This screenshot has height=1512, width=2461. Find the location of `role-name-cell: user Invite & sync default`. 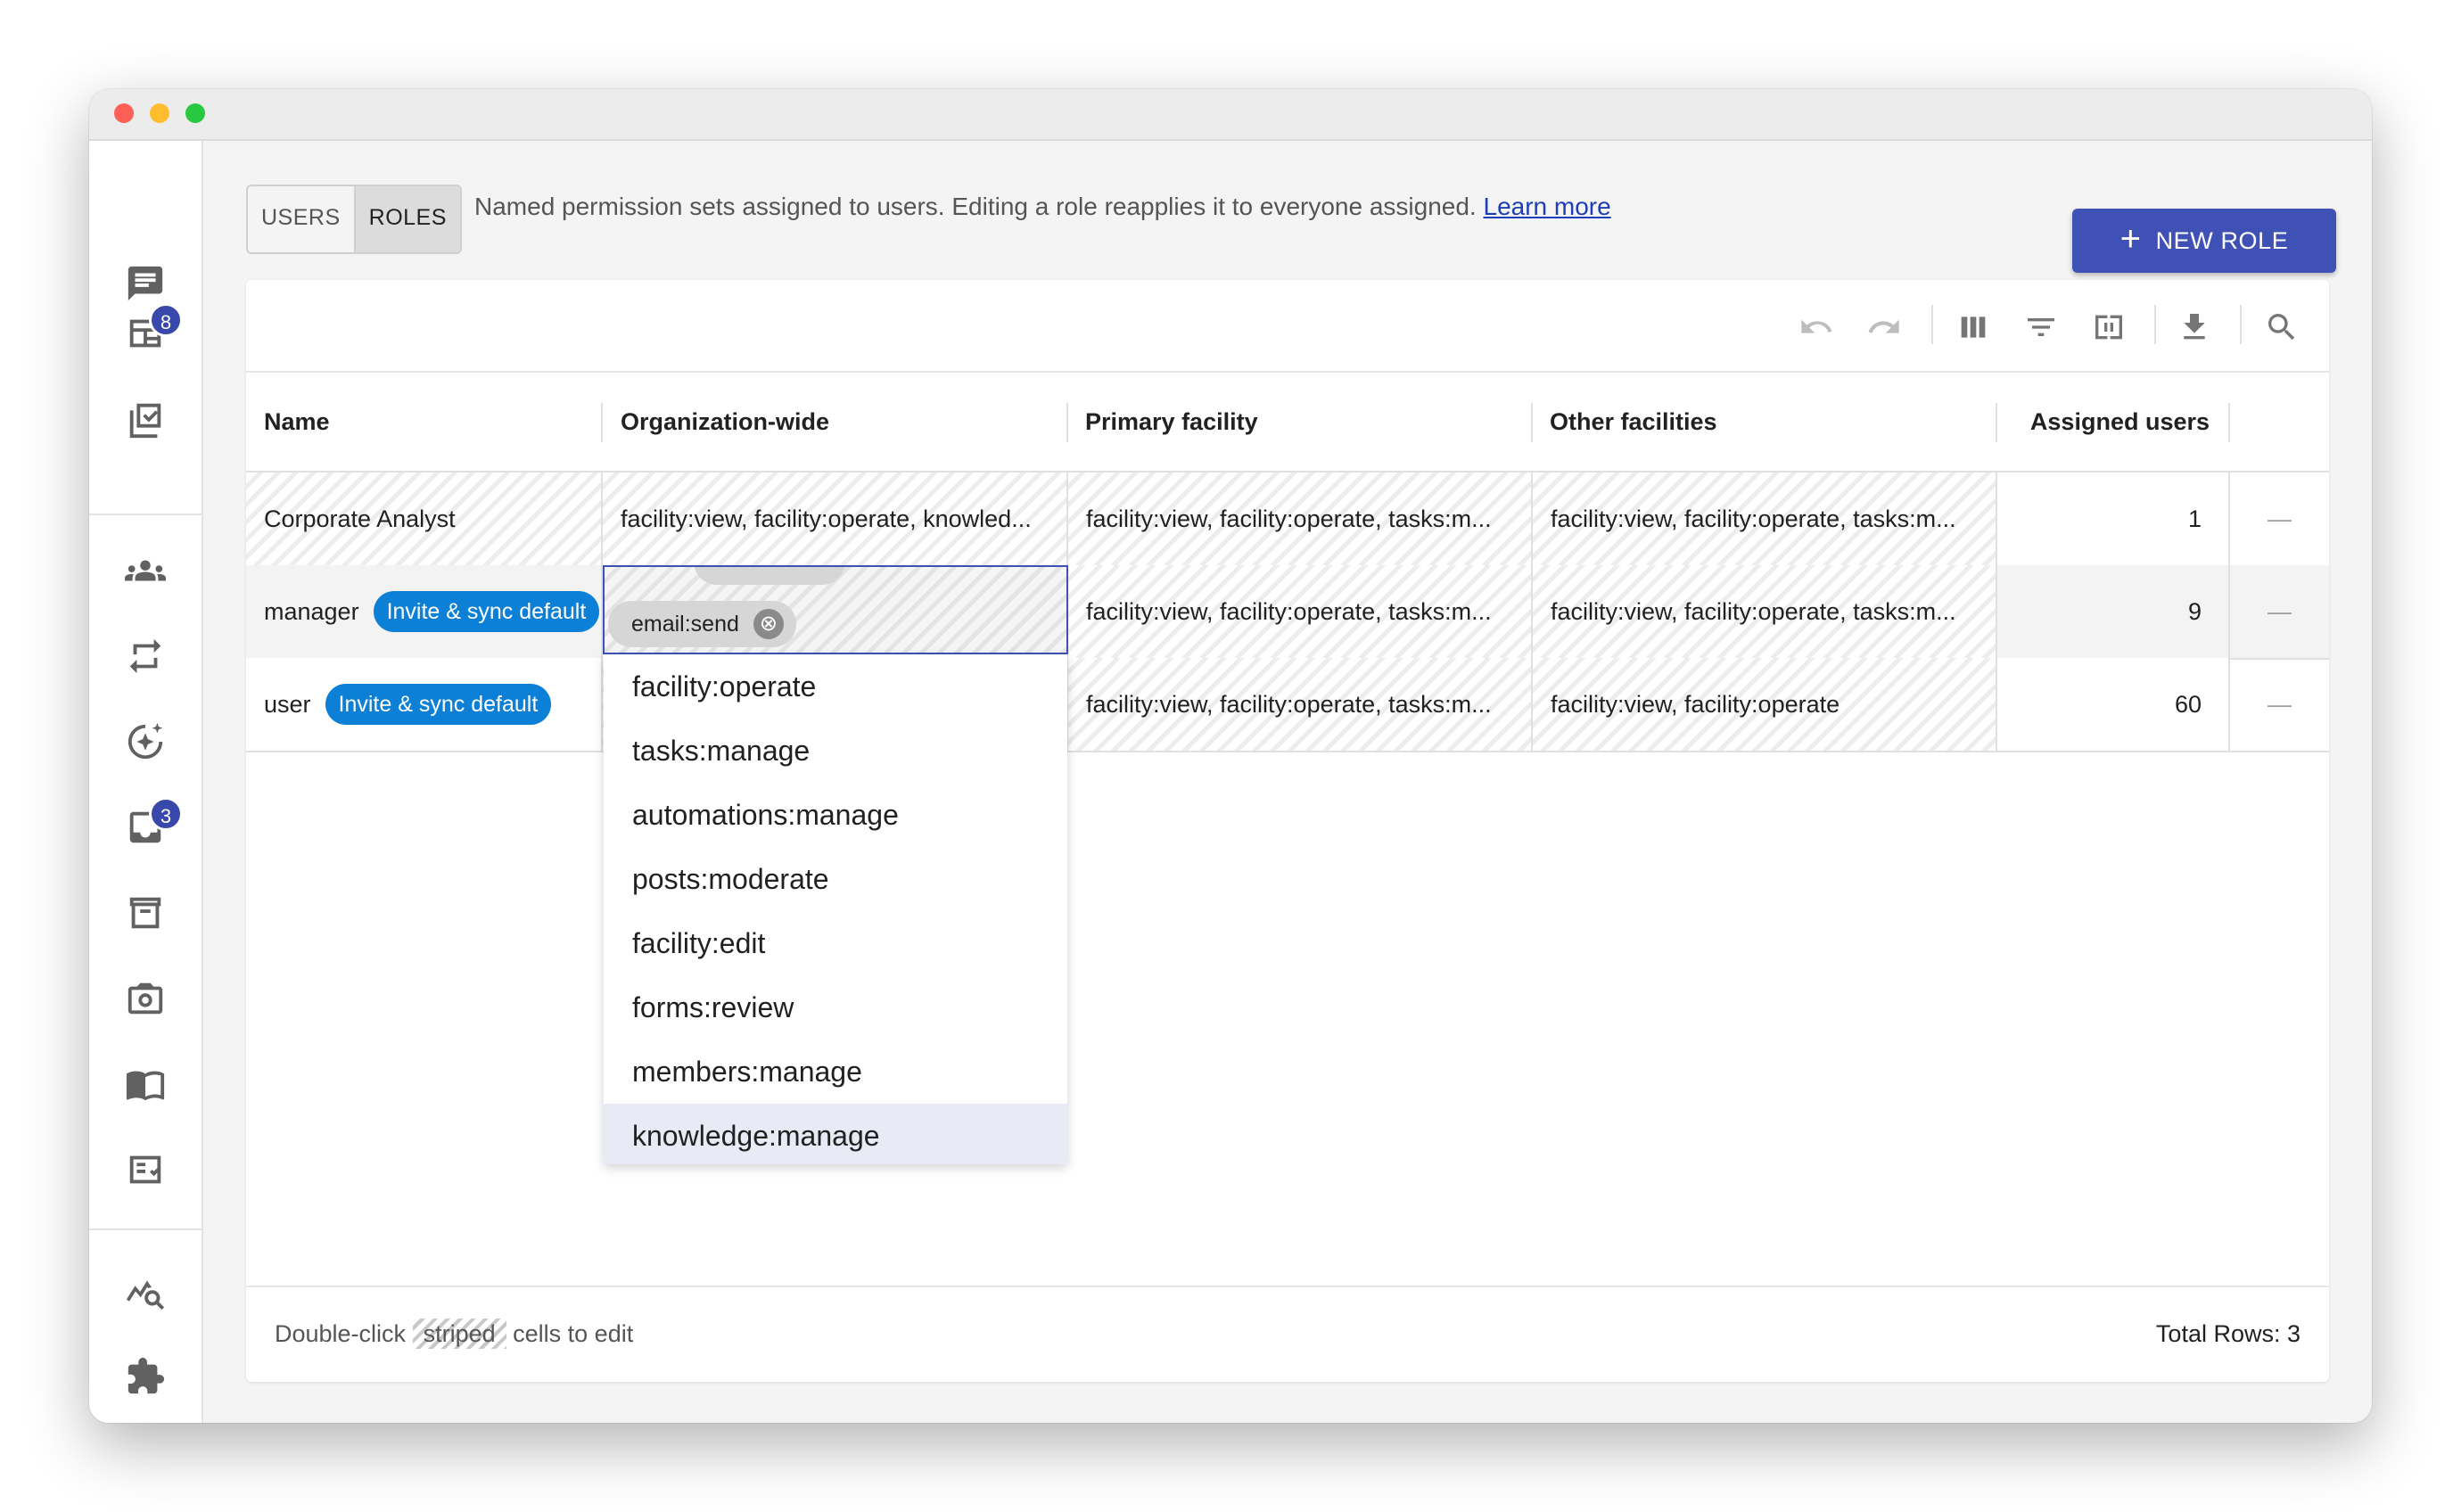

role-name-cell: user Invite & sync default is located at coordinates (424, 704).